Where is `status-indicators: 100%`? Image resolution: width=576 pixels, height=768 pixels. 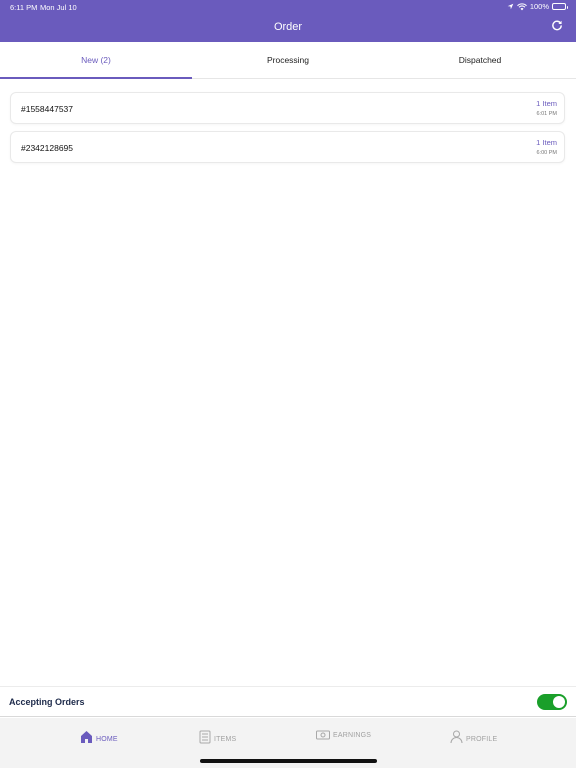 status-indicators: 100% is located at coordinates (537, 6).